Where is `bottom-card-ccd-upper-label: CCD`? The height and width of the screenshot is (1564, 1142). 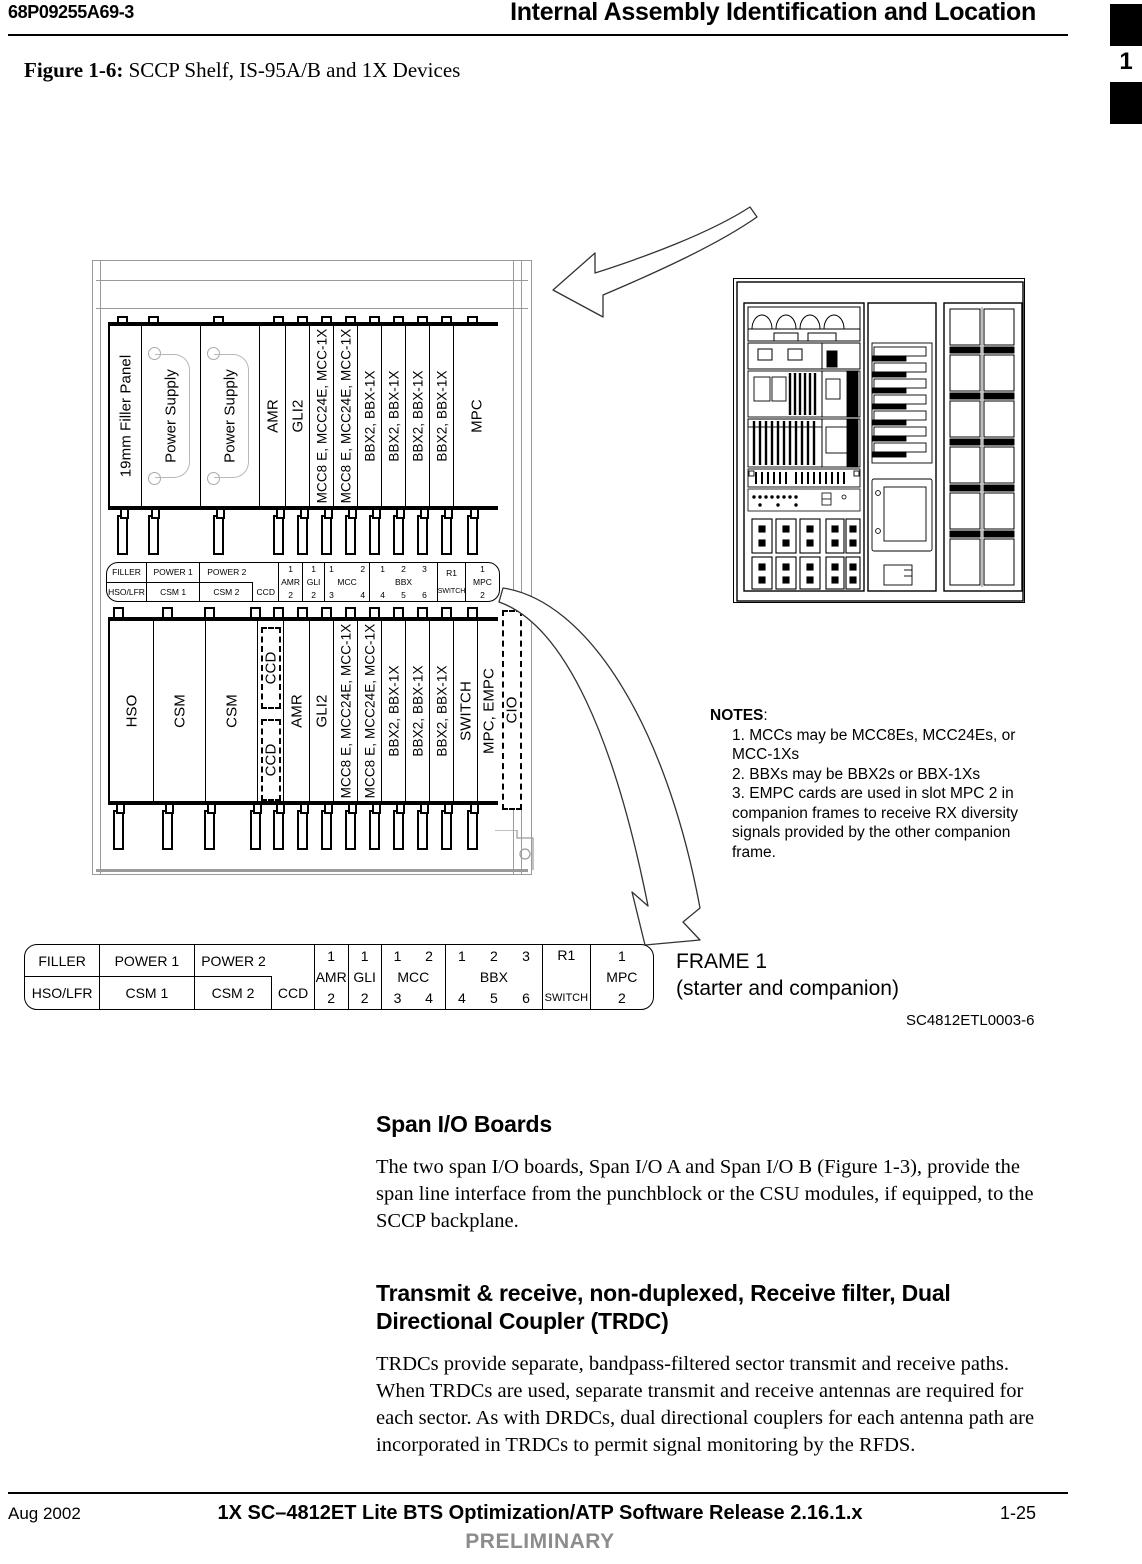
bottom-card-ccd-upper-label: CCD is located at coordinates (271, 668).